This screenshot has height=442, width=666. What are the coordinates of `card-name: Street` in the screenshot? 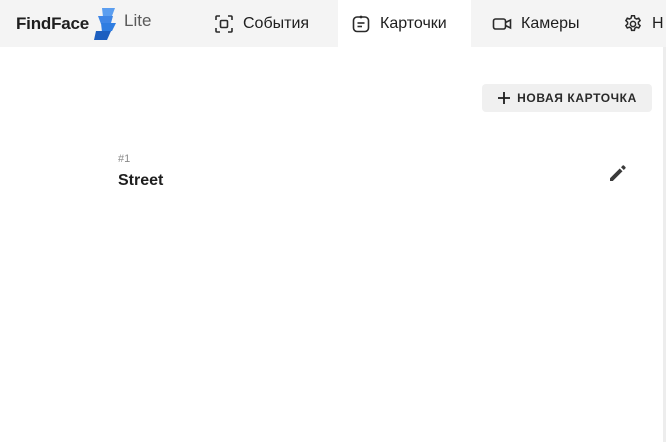 It's located at (140, 181).